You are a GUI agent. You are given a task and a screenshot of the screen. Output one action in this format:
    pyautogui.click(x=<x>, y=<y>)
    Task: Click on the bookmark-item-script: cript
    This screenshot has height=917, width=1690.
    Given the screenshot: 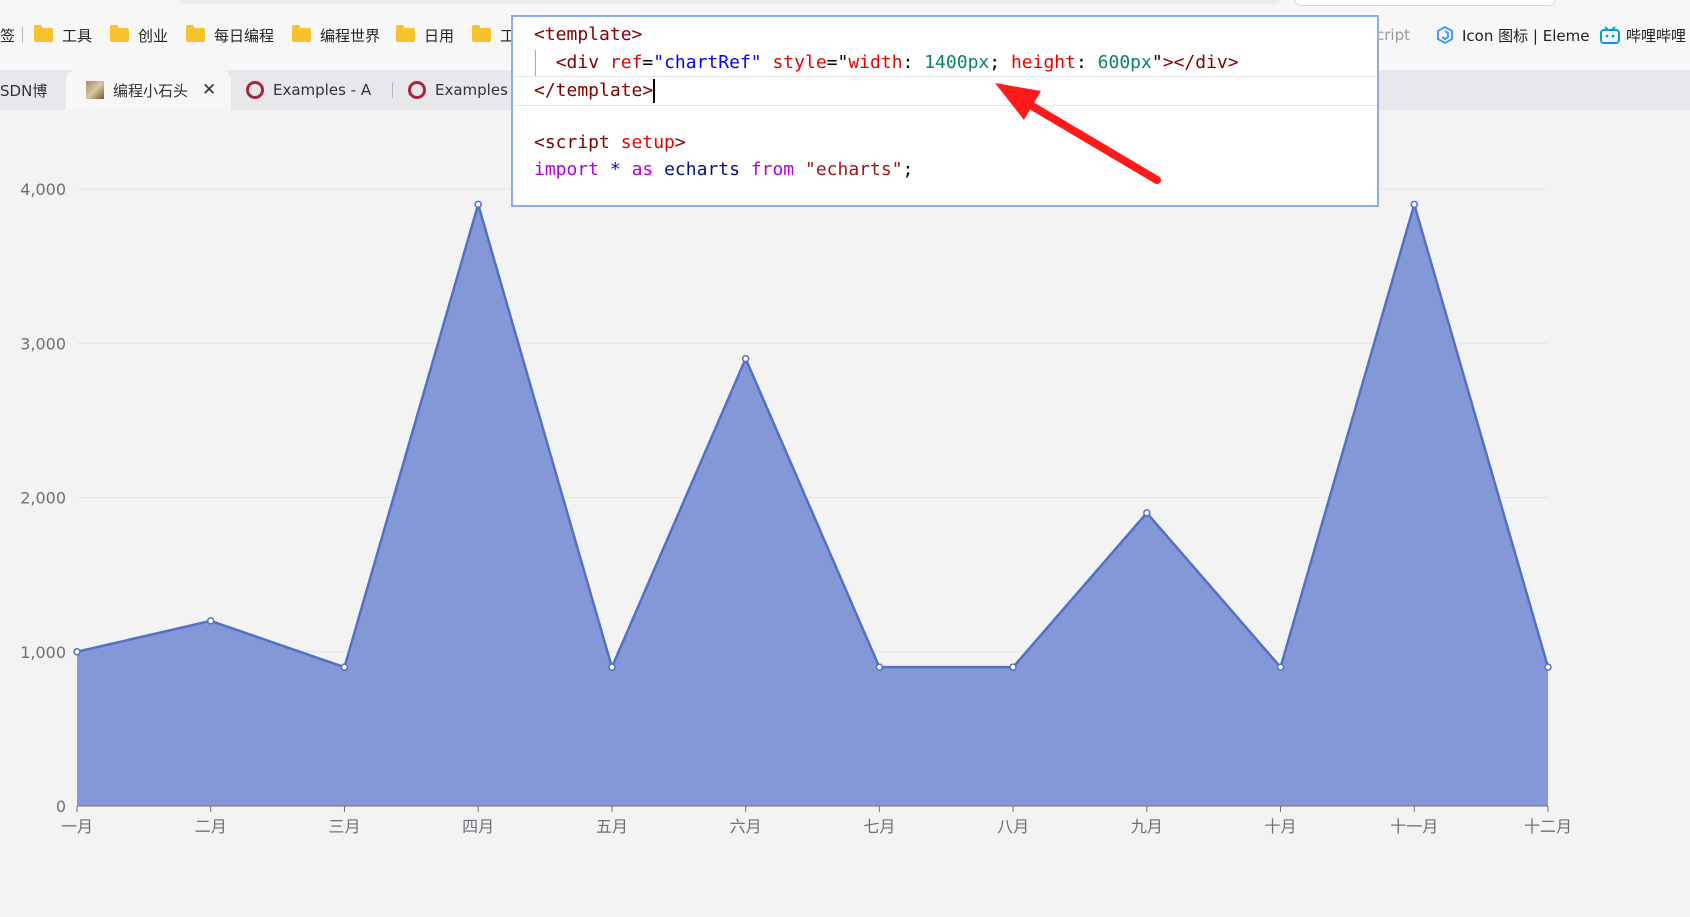 What is the action you would take?
    pyautogui.click(x=1393, y=35)
    